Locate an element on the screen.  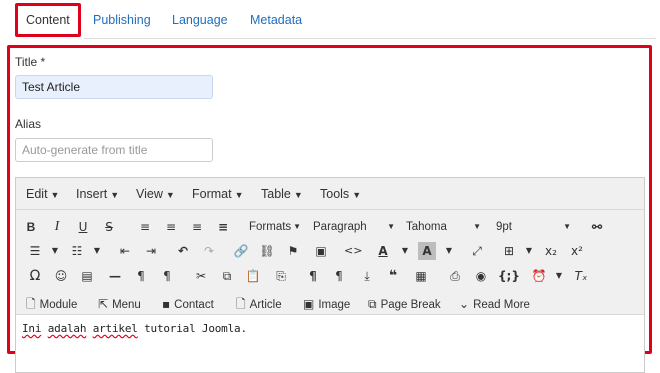
title-input is located at coordinates (114, 87).